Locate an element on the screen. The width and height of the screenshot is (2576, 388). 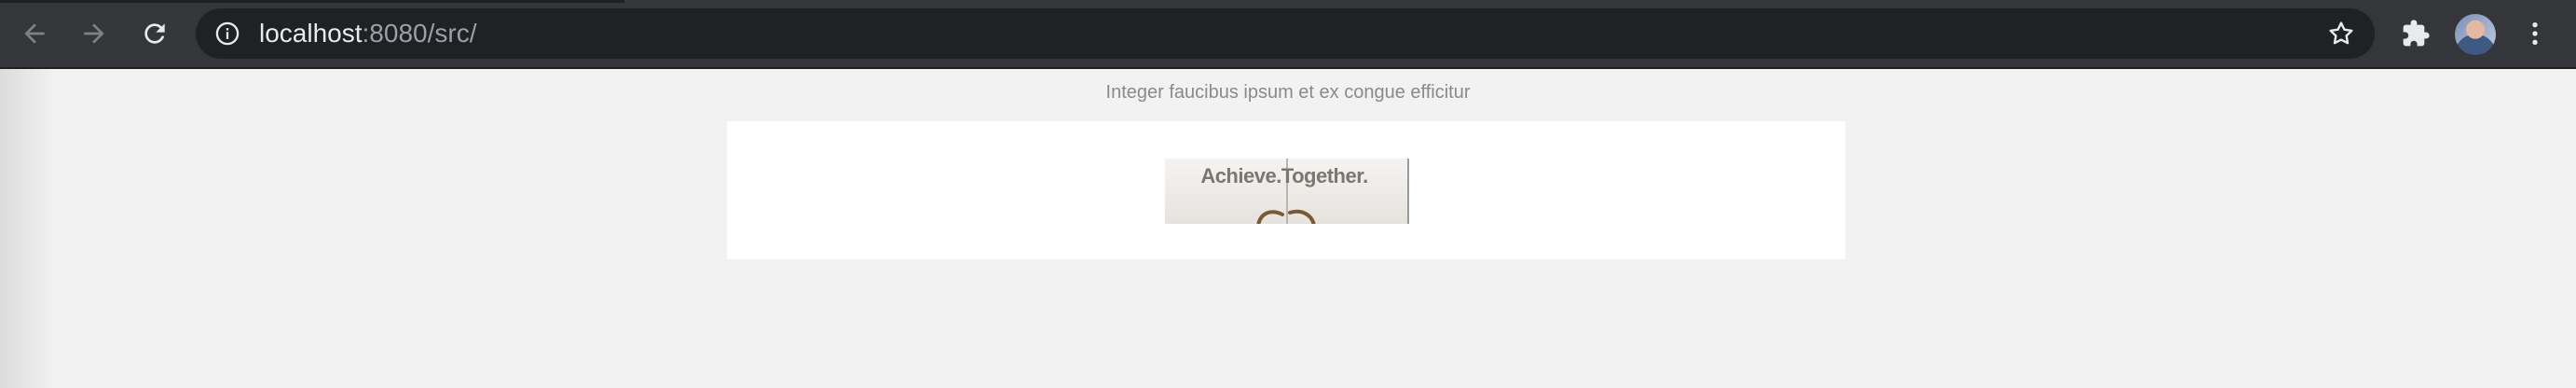
extensions-button is located at coordinates (2415, 33).